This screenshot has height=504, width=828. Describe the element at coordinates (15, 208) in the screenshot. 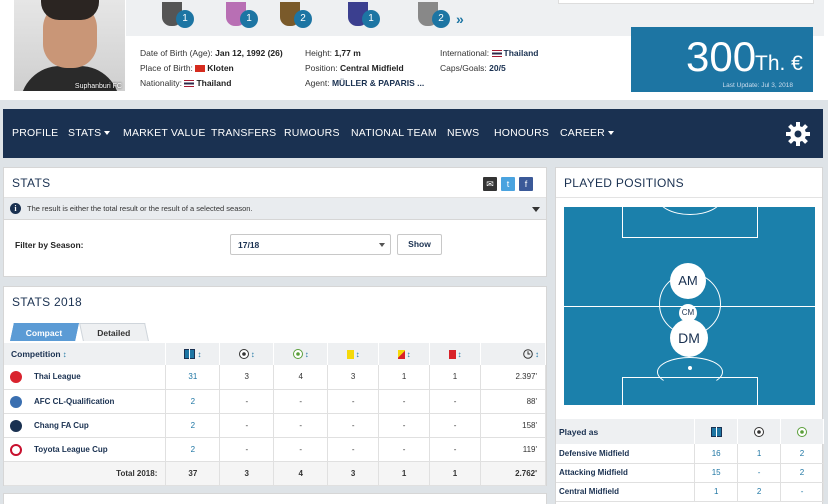

I see `info-icon: i` at that location.